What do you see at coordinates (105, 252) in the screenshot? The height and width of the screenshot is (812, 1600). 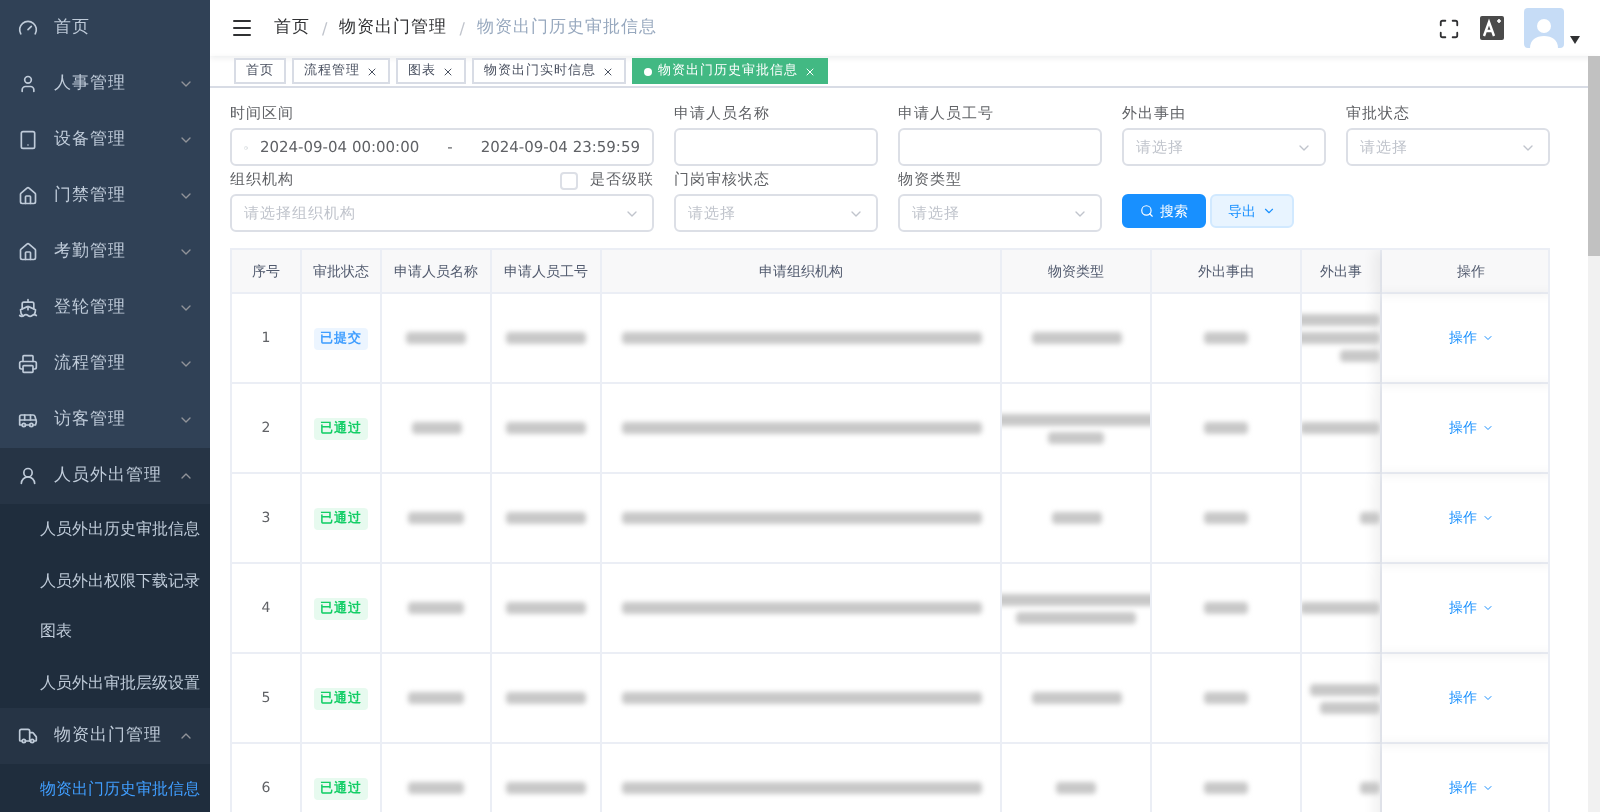 I see `menu-item: 考勤管理` at bounding box center [105, 252].